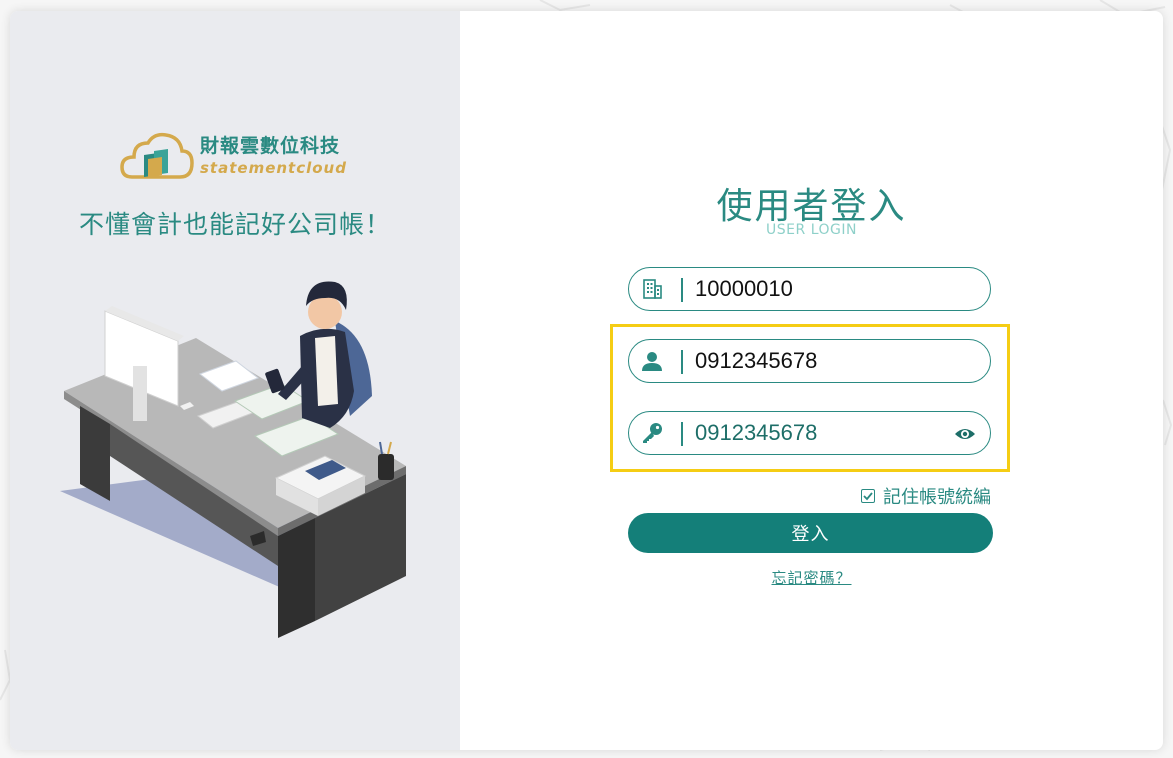 The image size is (1173, 758). Describe the element at coordinates (270, 146) in the screenshot. I see `brand-name: 財報雲數位科技` at that location.